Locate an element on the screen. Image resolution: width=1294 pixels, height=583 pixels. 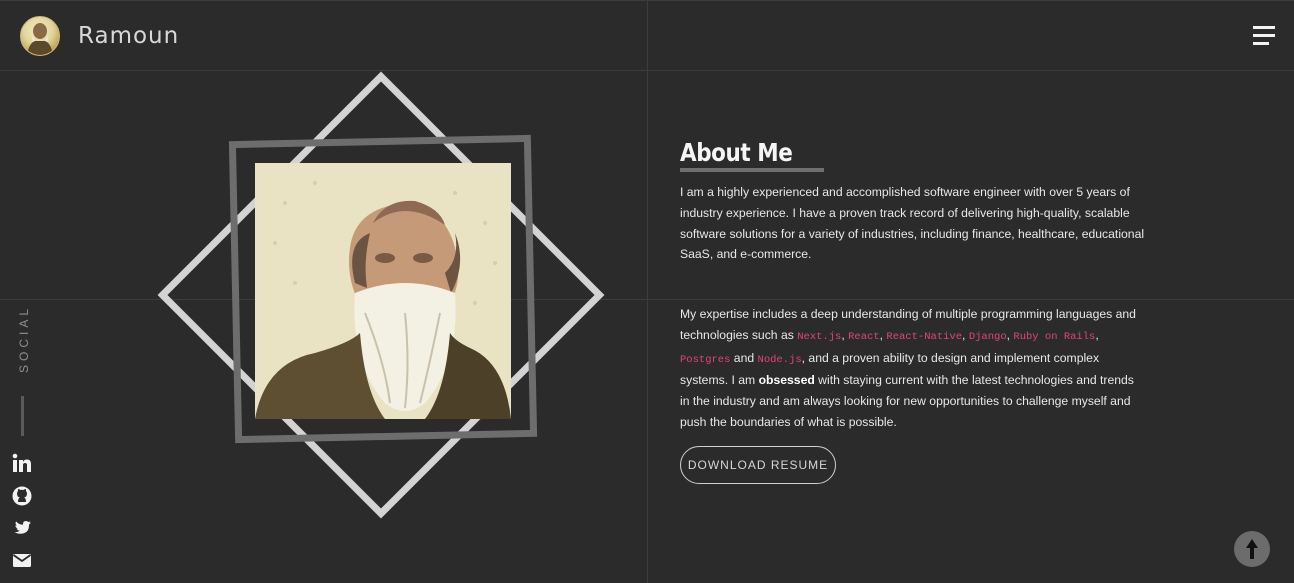
emphasis-text: obsessed is located at coordinates (786, 380).